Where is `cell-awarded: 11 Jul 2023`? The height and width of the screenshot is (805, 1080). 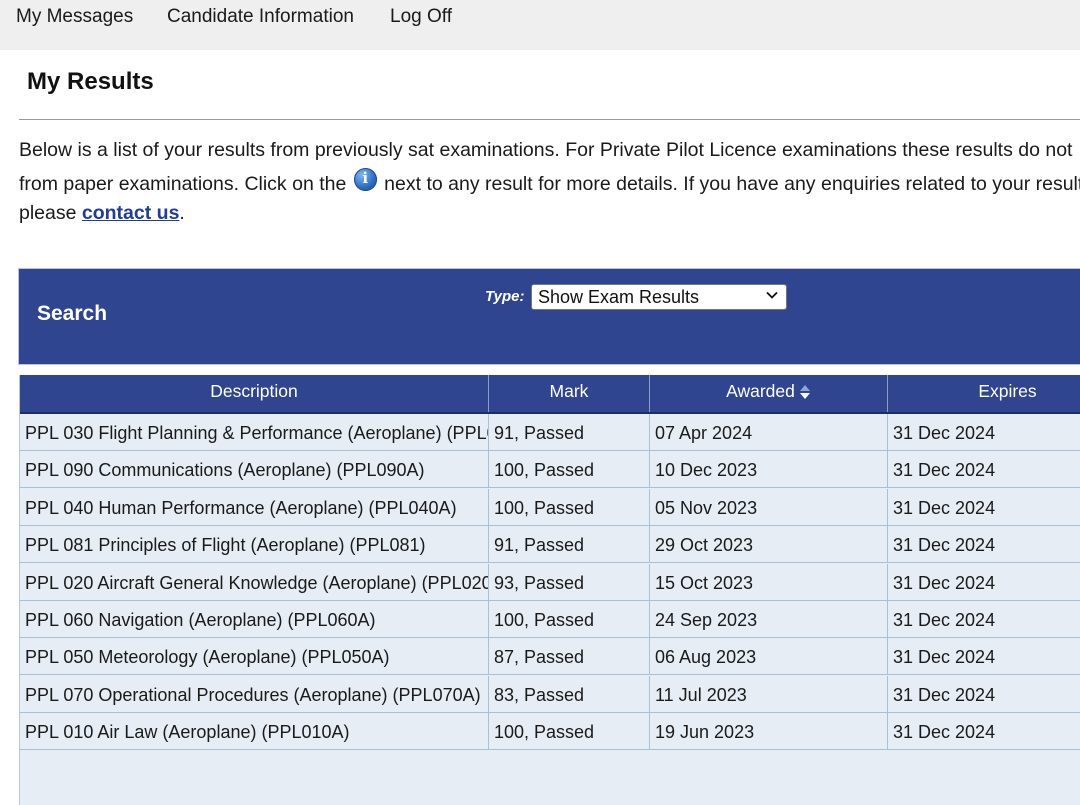
cell-awarded: 11 Jul 2023 is located at coordinates (769, 693).